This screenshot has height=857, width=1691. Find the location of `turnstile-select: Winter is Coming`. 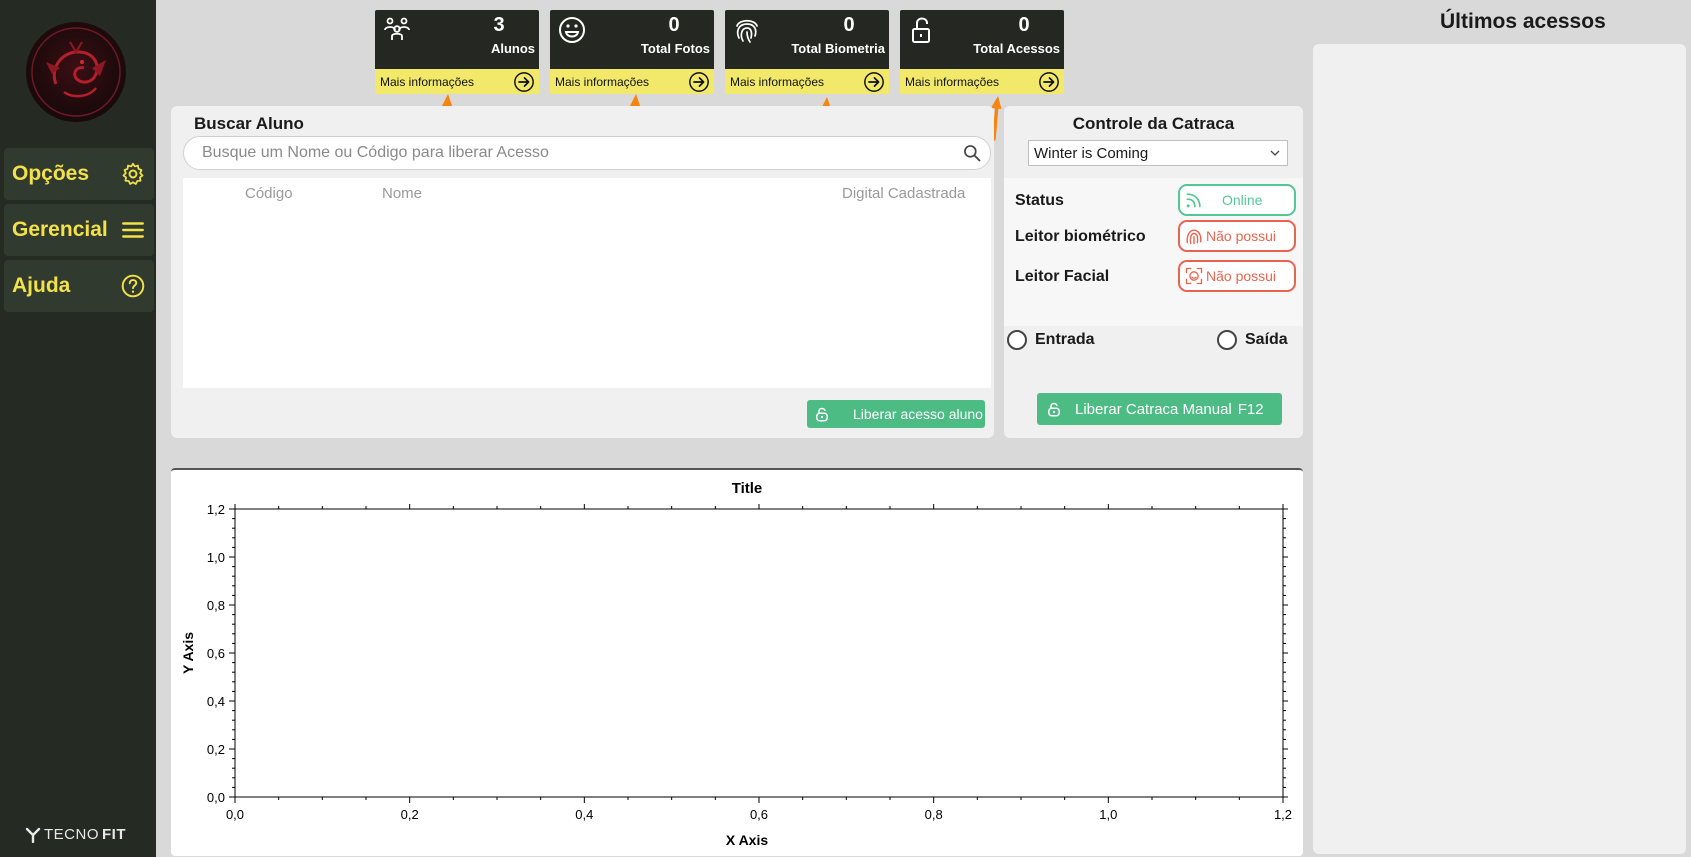

turnstile-select: Winter is Coming is located at coordinates (1158, 153).